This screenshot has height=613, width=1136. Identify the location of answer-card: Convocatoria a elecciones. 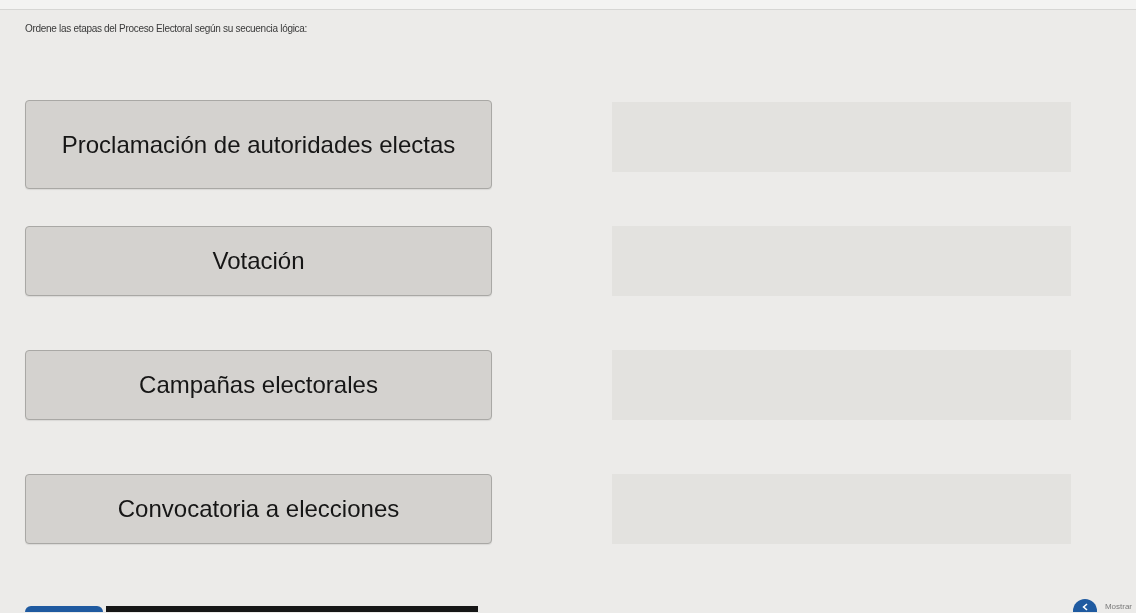
(258, 509).